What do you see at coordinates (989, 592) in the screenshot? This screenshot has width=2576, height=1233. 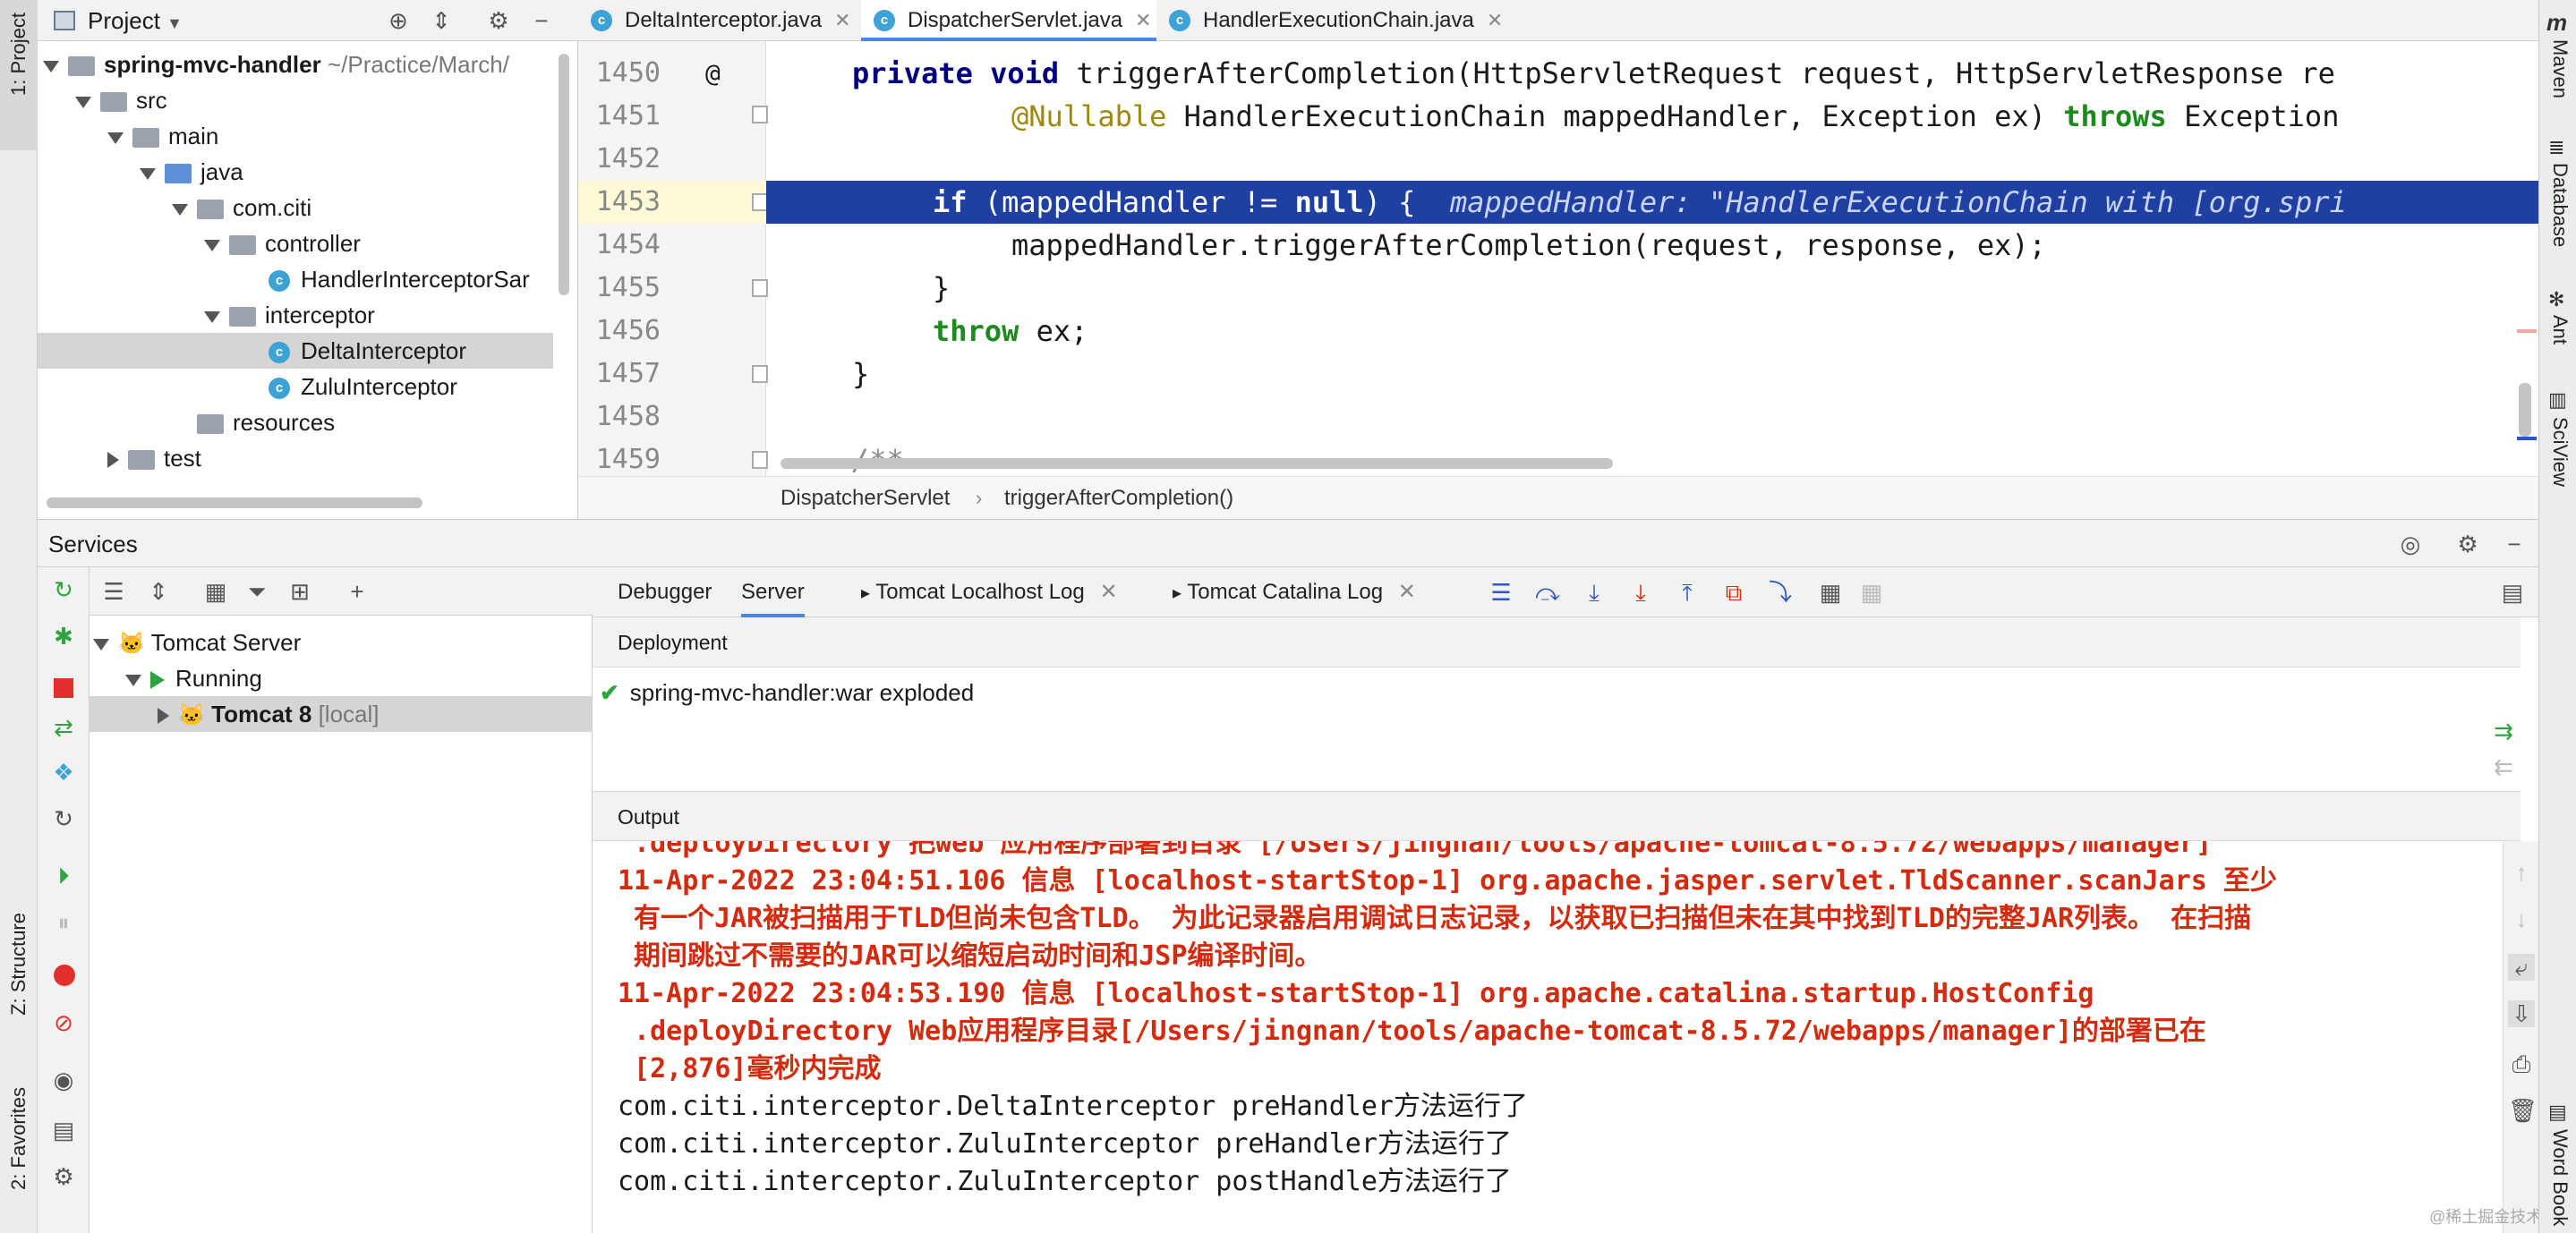 I see `tab-localhost-log: ▸ Tomcat Localhost Log ✕` at bounding box center [989, 592].